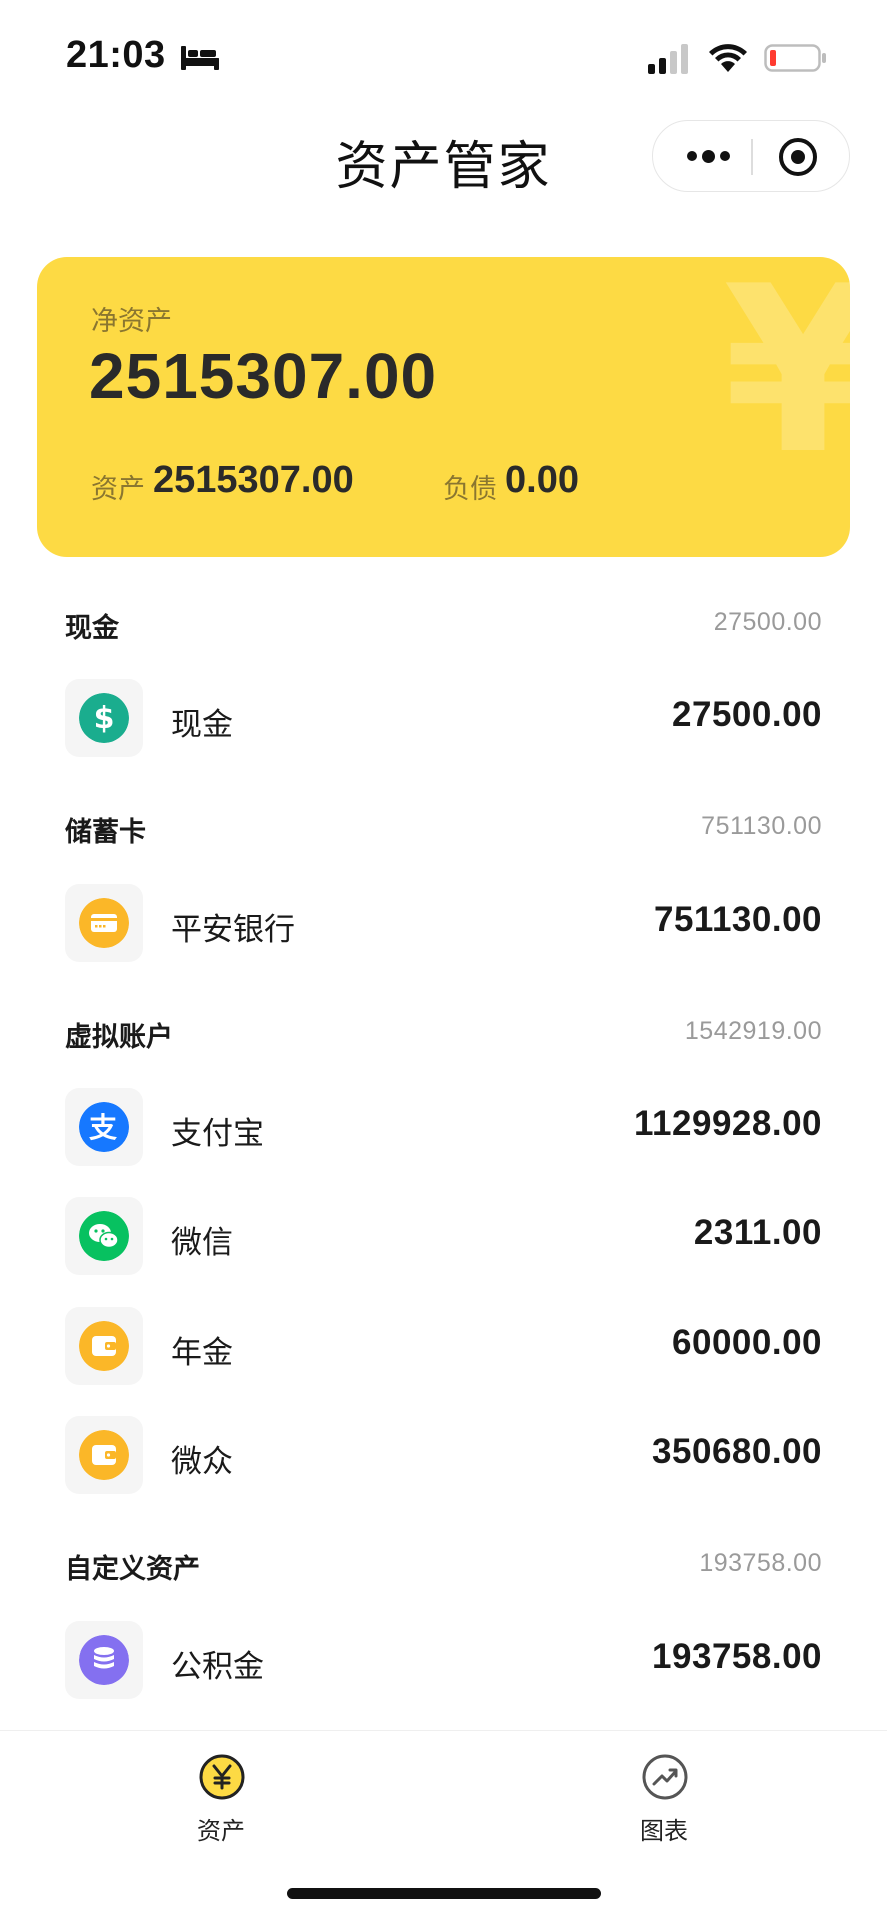  Describe the element at coordinates (760, 1563) in the screenshot. I see `section-total: 193758.00` at that location.